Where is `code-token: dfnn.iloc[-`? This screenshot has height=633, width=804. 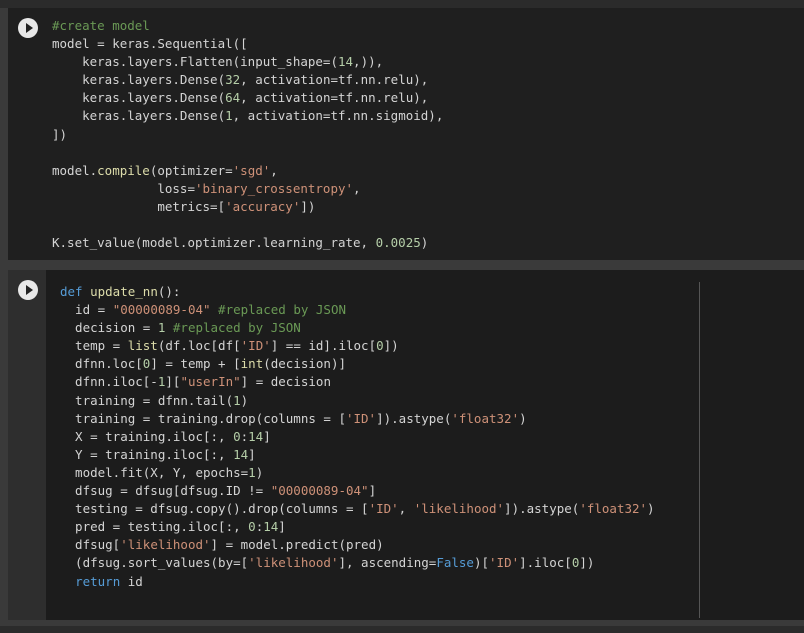 code-token: dfnn.iloc[- is located at coordinates (109, 382).